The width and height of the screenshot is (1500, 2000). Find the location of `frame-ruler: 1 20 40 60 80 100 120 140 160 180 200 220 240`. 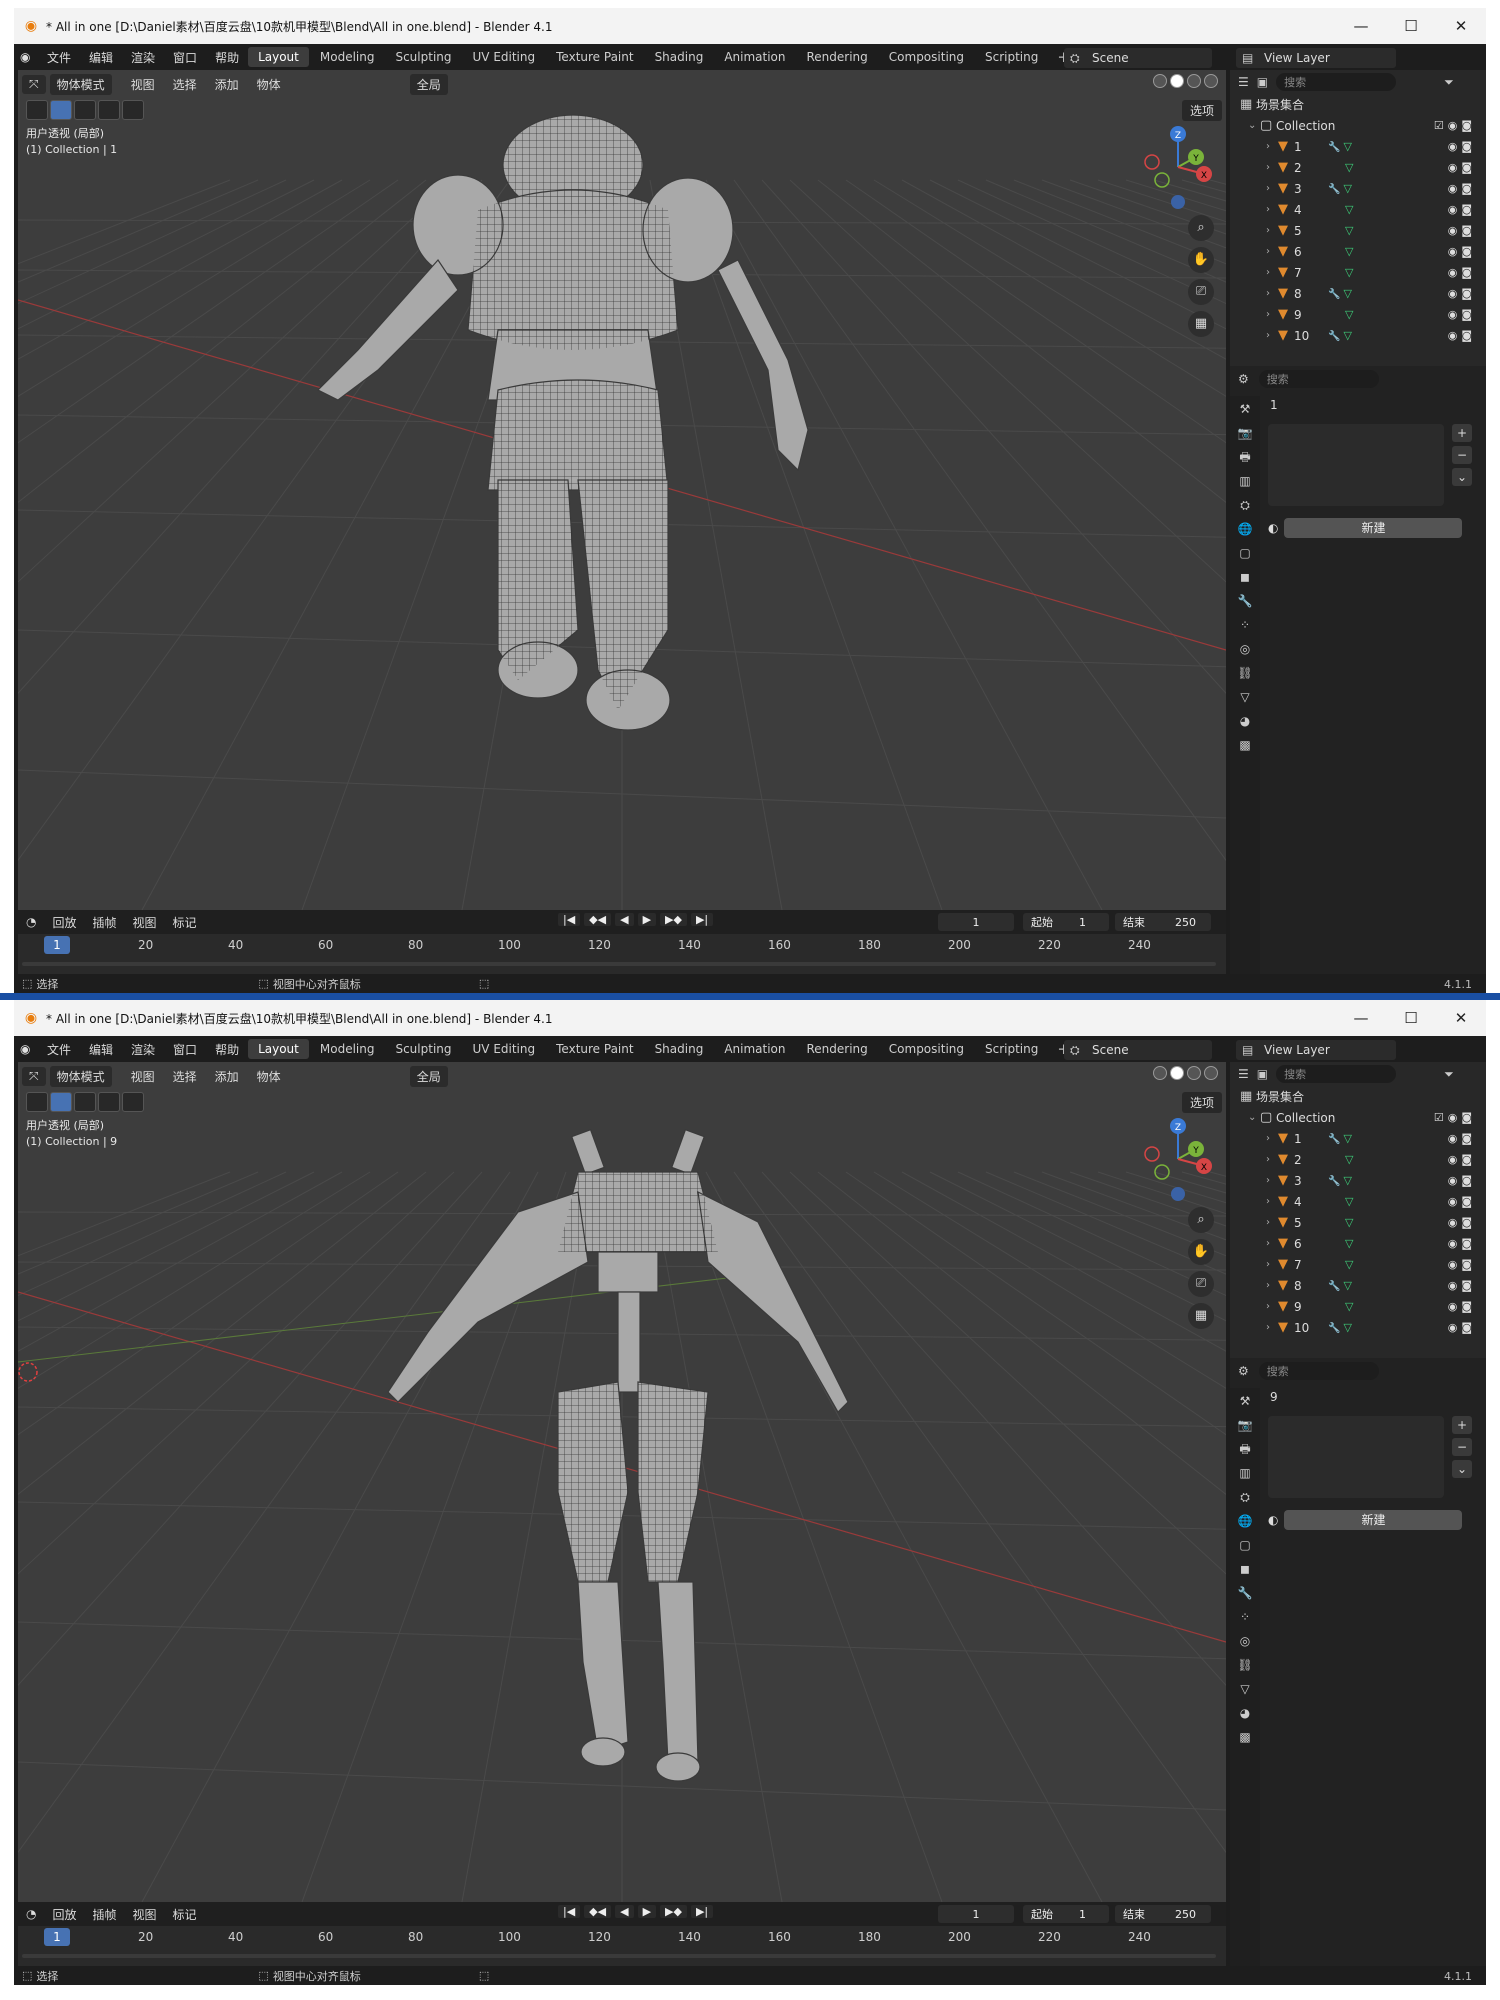

frame-ruler: 1 20 40 60 80 100 120 140 160 180 200 220 240 is located at coordinates (622, 1946).